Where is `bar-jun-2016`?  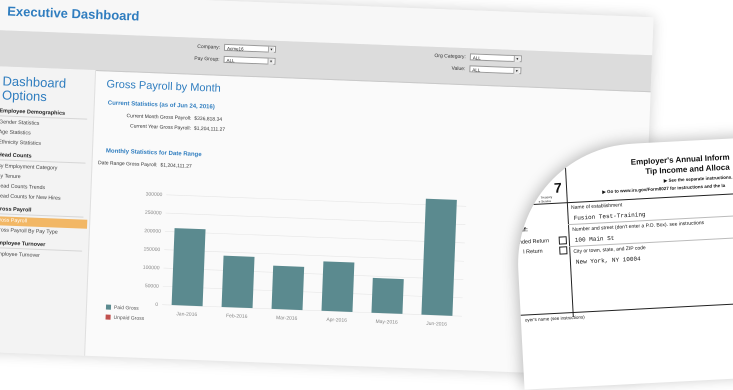 bar-jun-2016 is located at coordinates (439, 253).